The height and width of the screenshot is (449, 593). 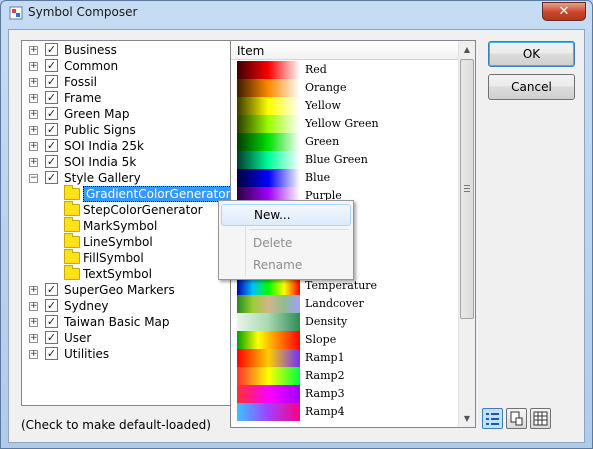 What do you see at coordinates (120, 226) in the screenshot?
I see `tree-child-label: MarkSymbol` at bounding box center [120, 226].